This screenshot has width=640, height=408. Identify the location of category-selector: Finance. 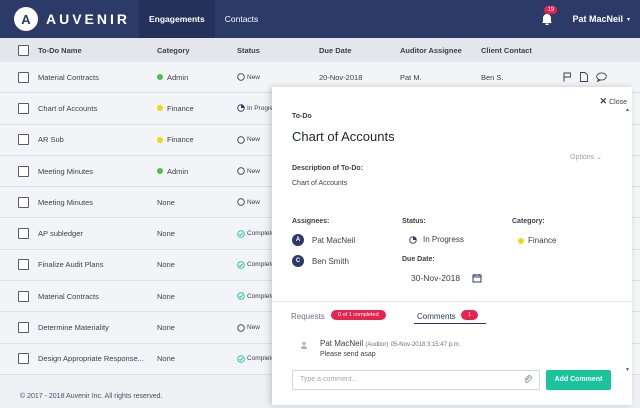
(537, 240).